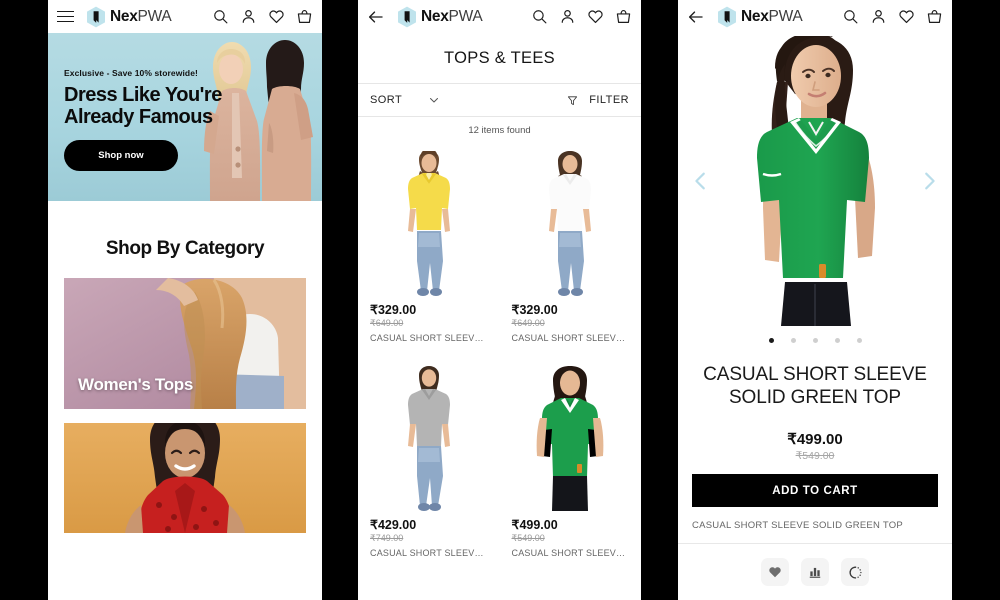  I want to click on category-list: Women's Tops, so click(185, 405).